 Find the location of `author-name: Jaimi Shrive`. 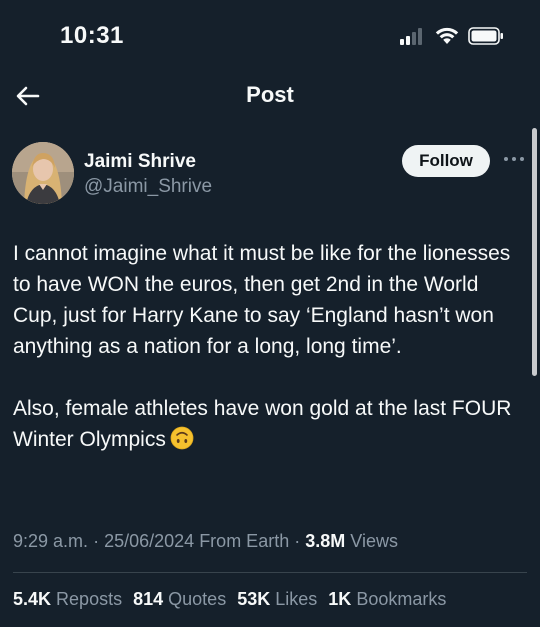

author-name: Jaimi Shrive is located at coordinates (140, 162).